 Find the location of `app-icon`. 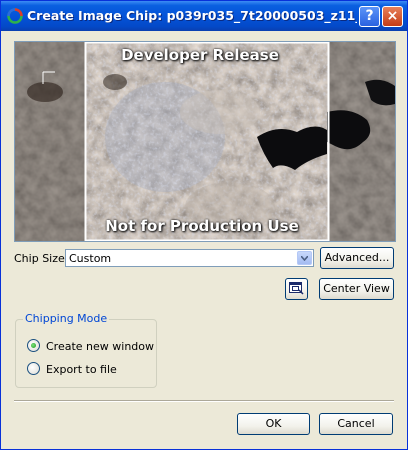

app-icon is located at coordinates (15, 16).